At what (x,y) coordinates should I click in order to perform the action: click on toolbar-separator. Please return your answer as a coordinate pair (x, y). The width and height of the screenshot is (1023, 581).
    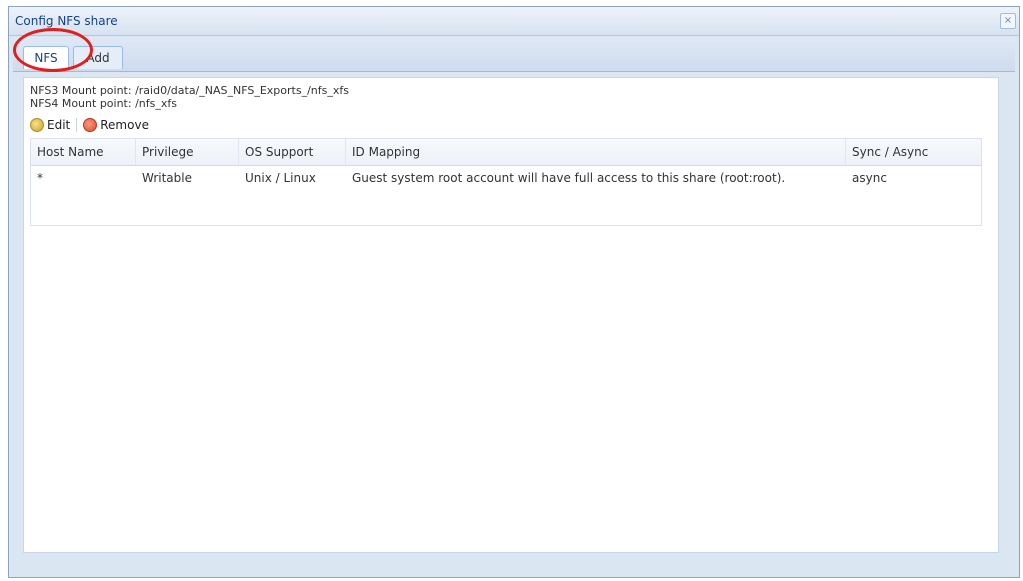
    Looking at the image, I should click on (77, 125).